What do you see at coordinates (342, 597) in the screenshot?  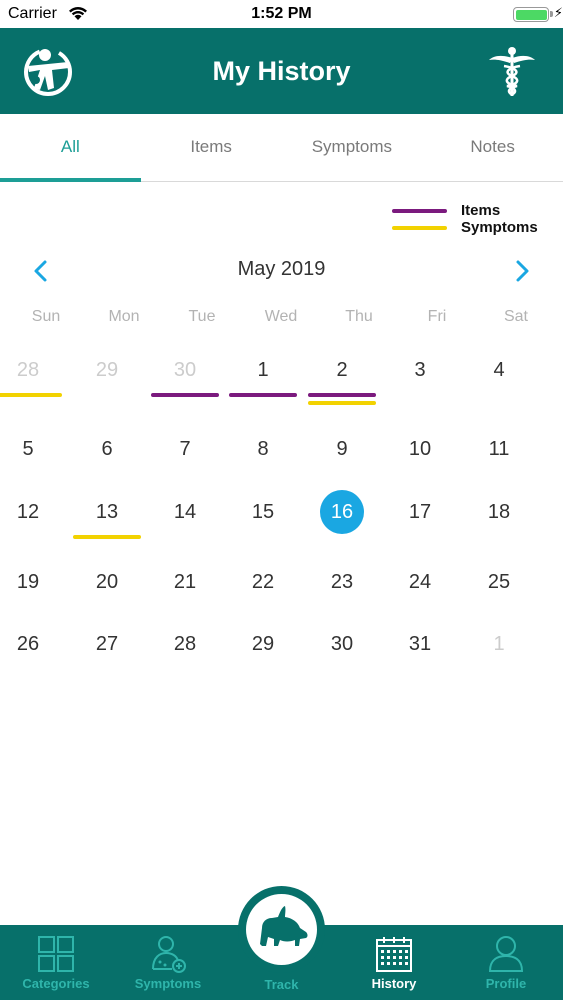 I see `calendar-day: 23` at bounding box center [342, 597].